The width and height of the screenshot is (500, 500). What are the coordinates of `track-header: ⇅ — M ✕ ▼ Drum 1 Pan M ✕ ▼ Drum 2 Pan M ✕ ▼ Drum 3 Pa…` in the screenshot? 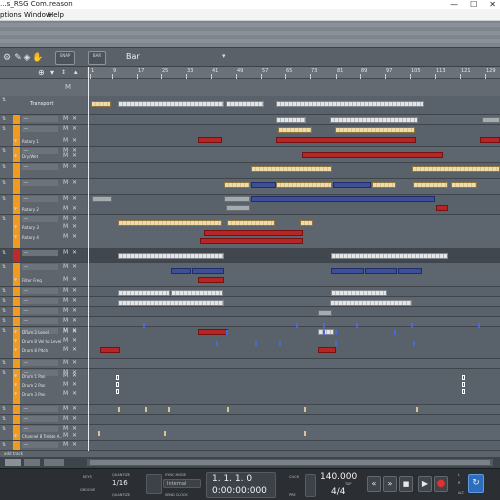 It's located at (43, 387).